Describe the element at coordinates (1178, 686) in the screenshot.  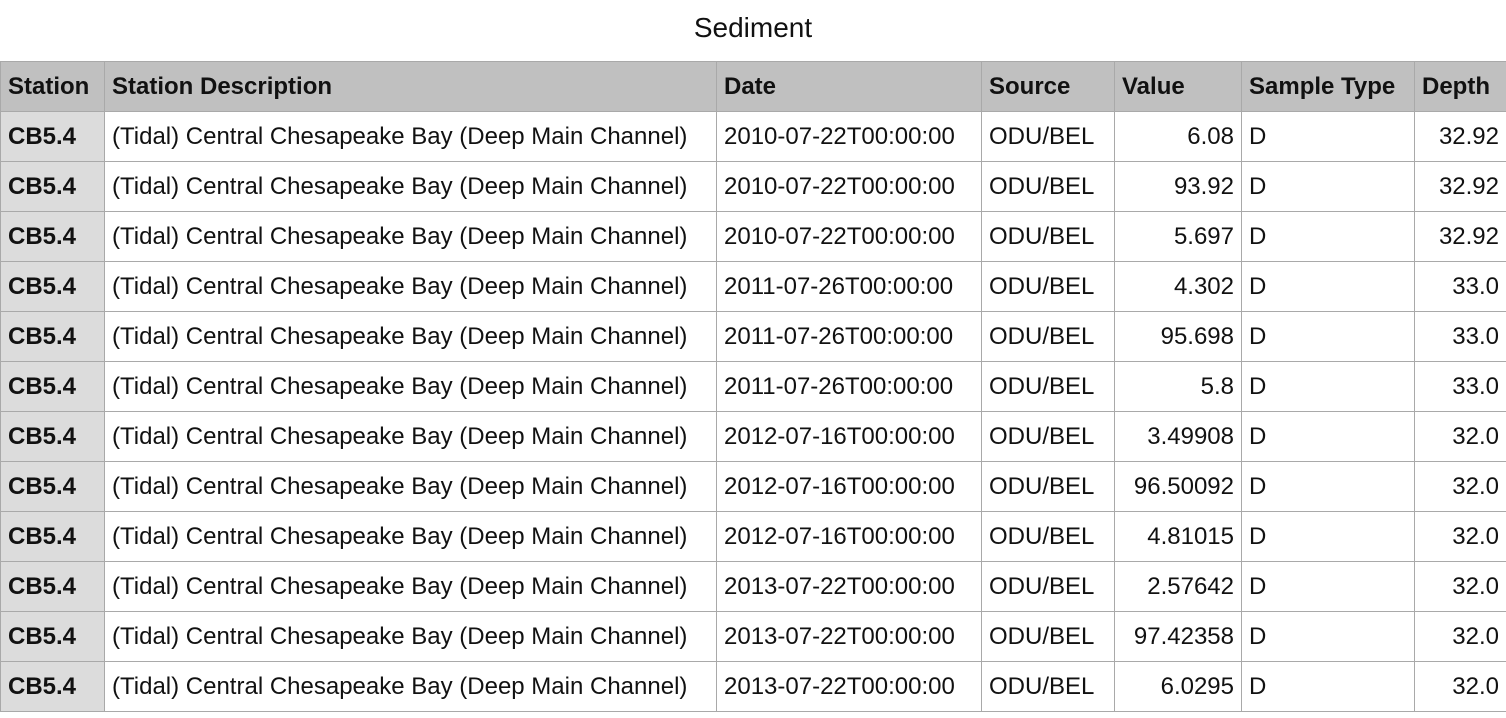
I see `cell-value: 6.0295` at that location.